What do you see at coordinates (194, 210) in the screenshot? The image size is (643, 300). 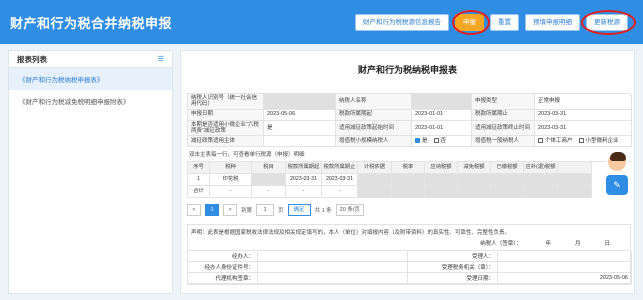 I see `prev-page-icon: <` at bounding box center [194, 210].